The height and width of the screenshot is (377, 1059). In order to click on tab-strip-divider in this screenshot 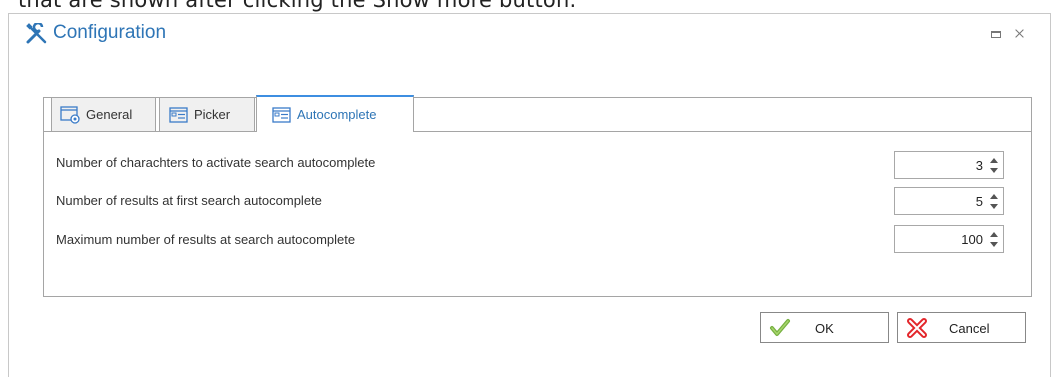, I will do `click(537, 131)`.